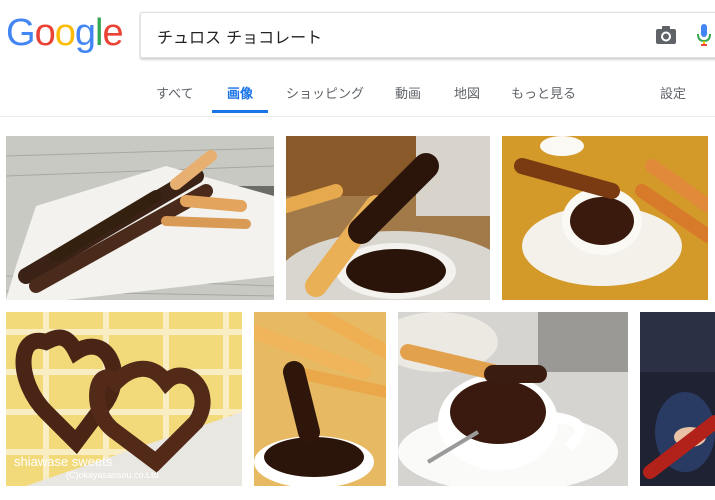 The width and height of the screenshot is (715, 500). Describe the element at coordinates (112, 33) in the screenshot. I see `logo-letter: e` at that location.